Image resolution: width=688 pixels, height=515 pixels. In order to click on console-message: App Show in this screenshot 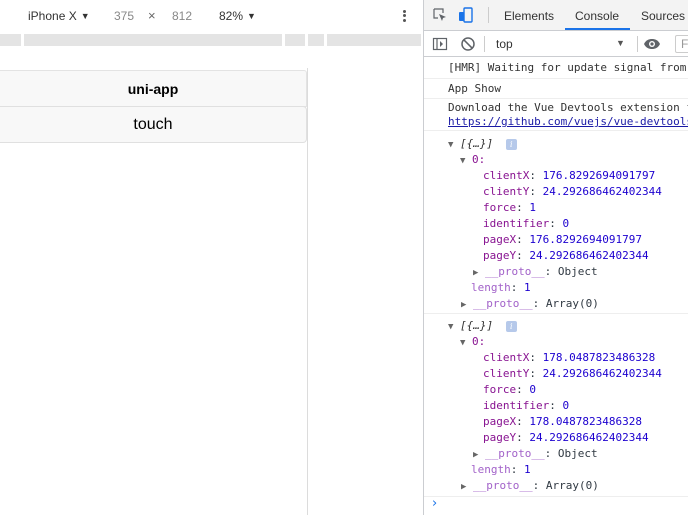, I will do `click(556, 89)`.